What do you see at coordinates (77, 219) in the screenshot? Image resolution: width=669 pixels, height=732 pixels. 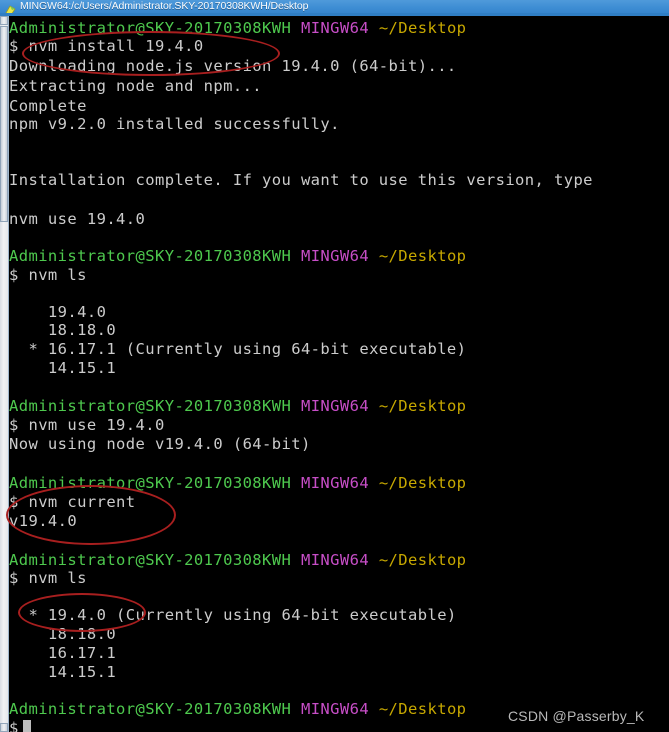 I see `terminal-line-nvm-use-hint: nvm use 19.4.0` at bounding box center [77, 219].